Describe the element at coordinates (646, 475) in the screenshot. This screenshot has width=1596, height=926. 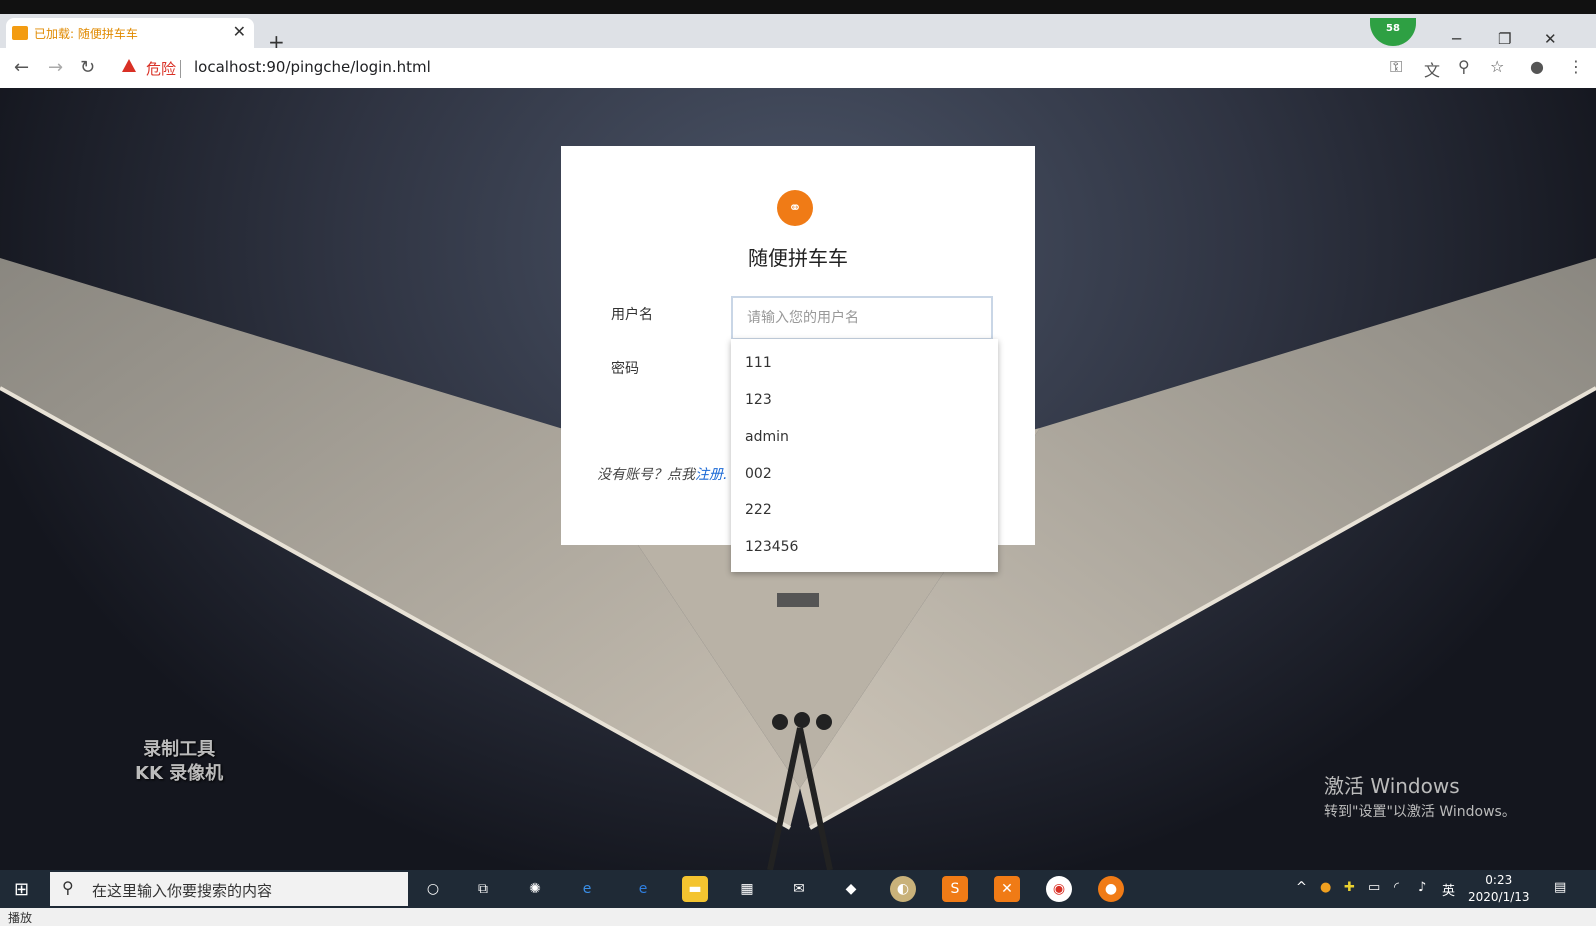
I see `register-prefix: 没有账号？点我` at that location.